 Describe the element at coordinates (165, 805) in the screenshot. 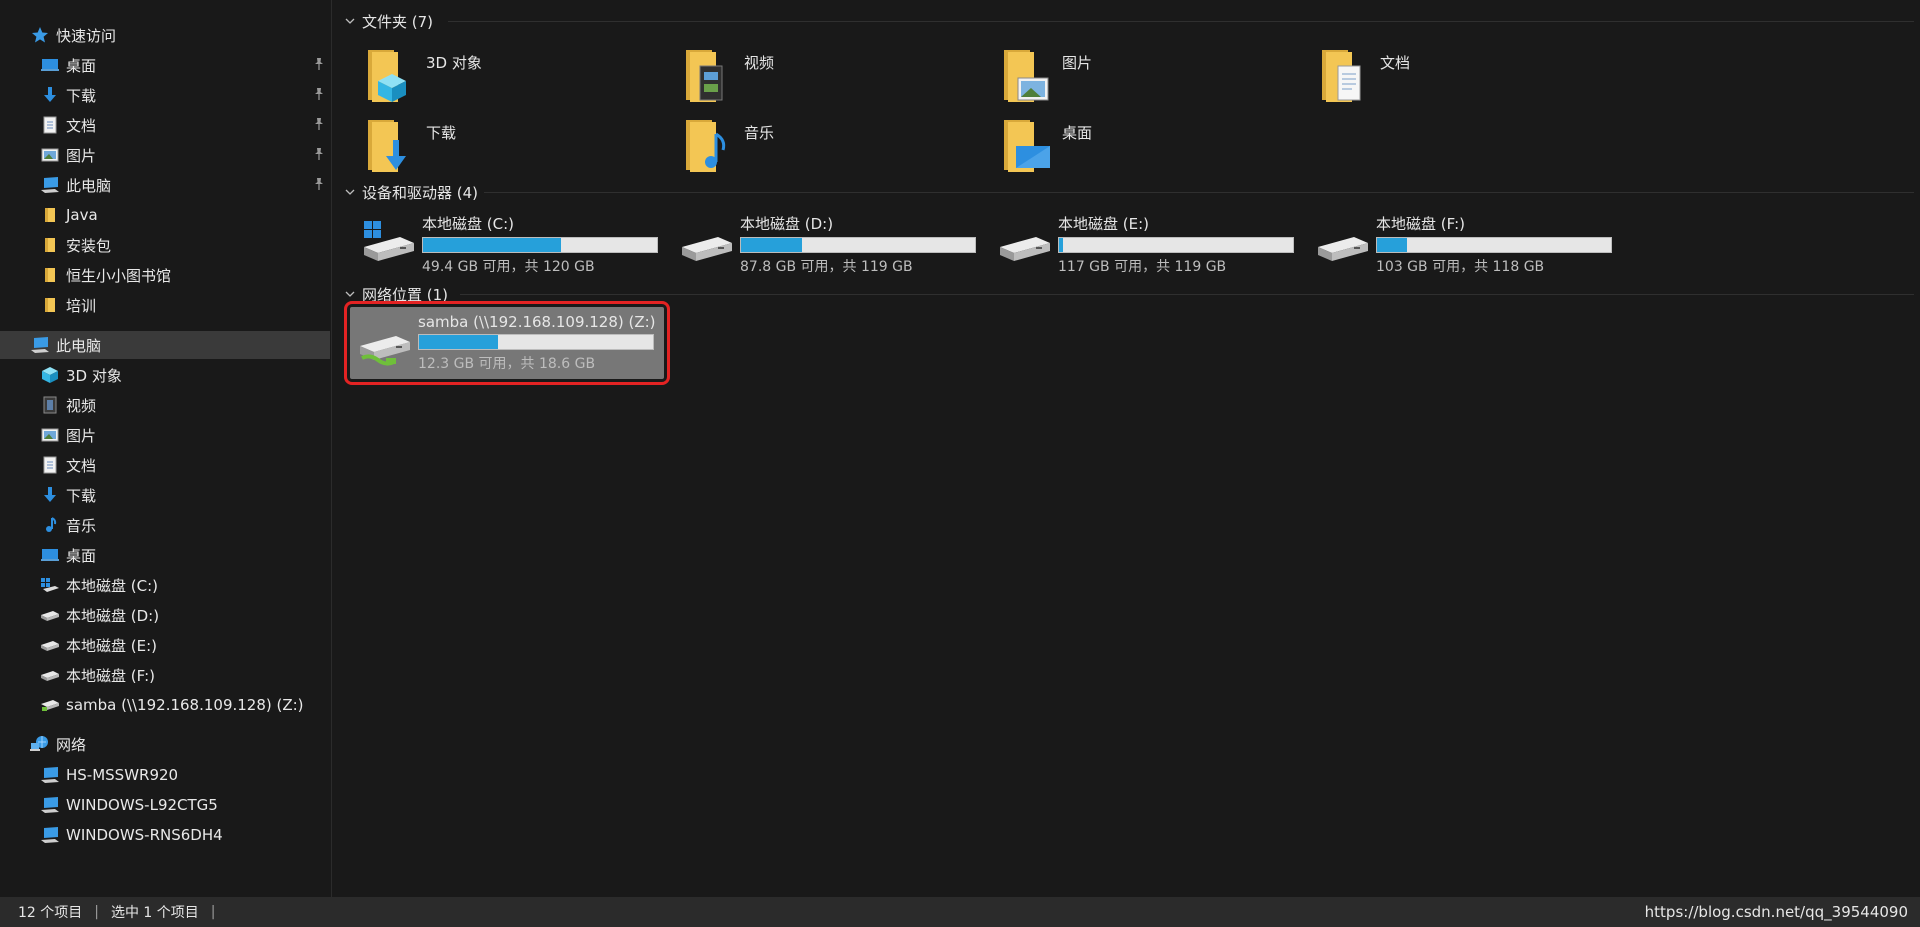

I see `nav-item: WINDOWS-L92CTG5` at that location.